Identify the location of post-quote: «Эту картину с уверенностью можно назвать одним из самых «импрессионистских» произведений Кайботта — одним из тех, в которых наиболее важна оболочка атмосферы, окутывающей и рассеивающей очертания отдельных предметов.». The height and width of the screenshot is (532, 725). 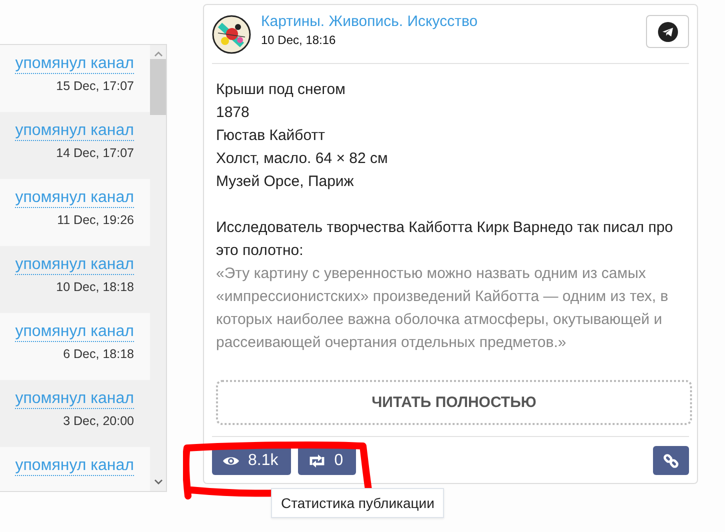
(443, 308).